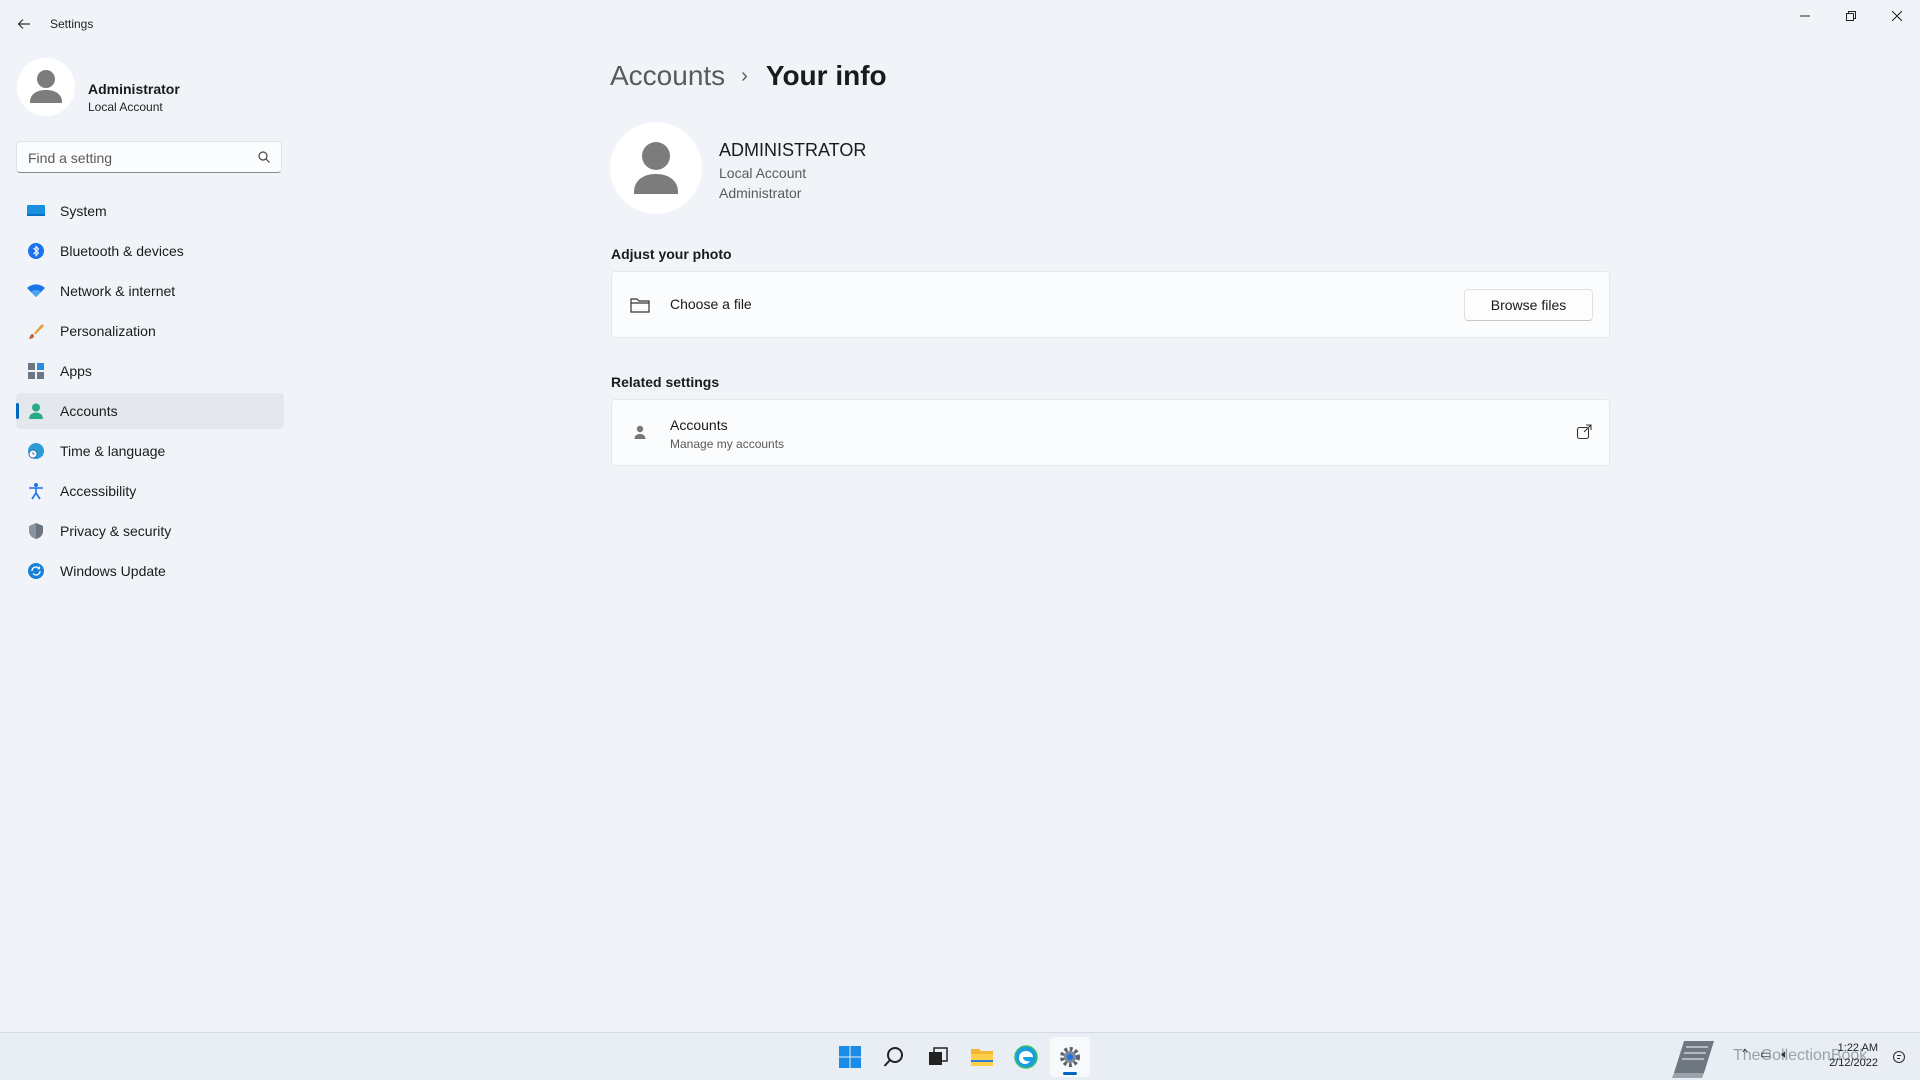 The height and width of the screenshot is (1080, 1920). Describe the element at coordinates (671, 254) in the screenshot. I see `adjust-photo-heading: Adjust your photo` at that location.